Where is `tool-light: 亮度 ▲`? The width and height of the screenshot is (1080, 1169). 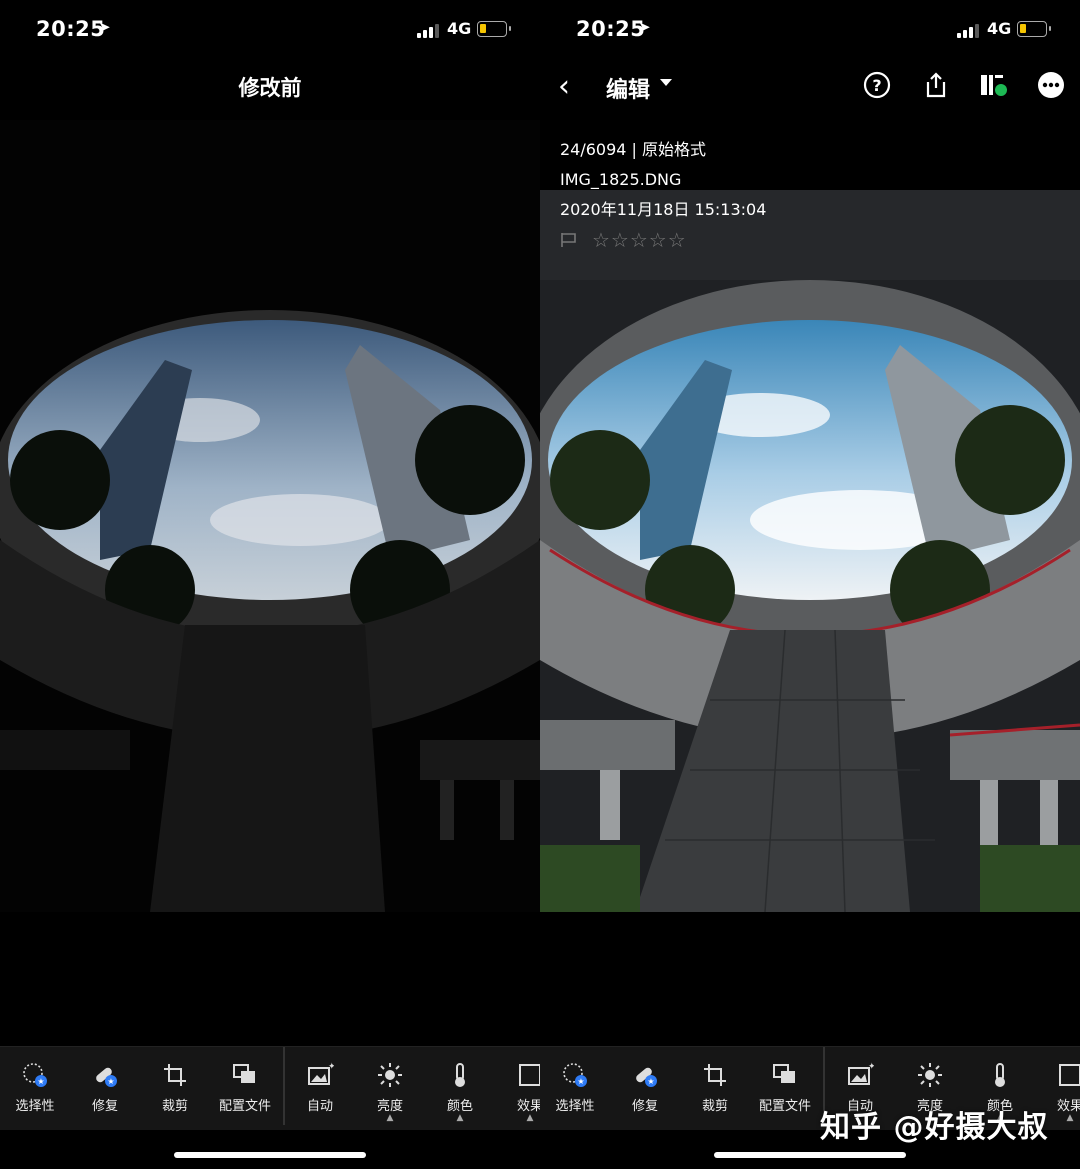 tool-light: 亮度 ▲ is located at coordinates (390, 1092).